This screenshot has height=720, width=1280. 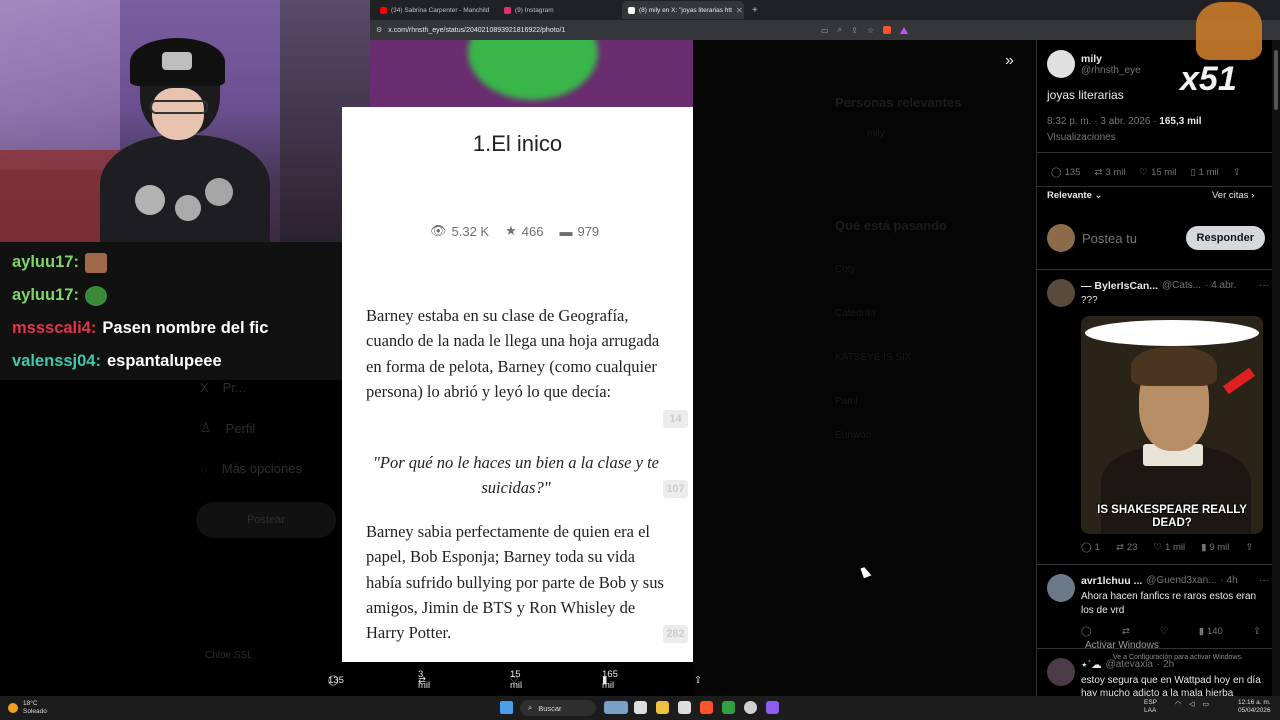 I want to click on reply-meme-image: IS SHAKESPEARE REALLY DEAD?, so click(x=1172, y=425).